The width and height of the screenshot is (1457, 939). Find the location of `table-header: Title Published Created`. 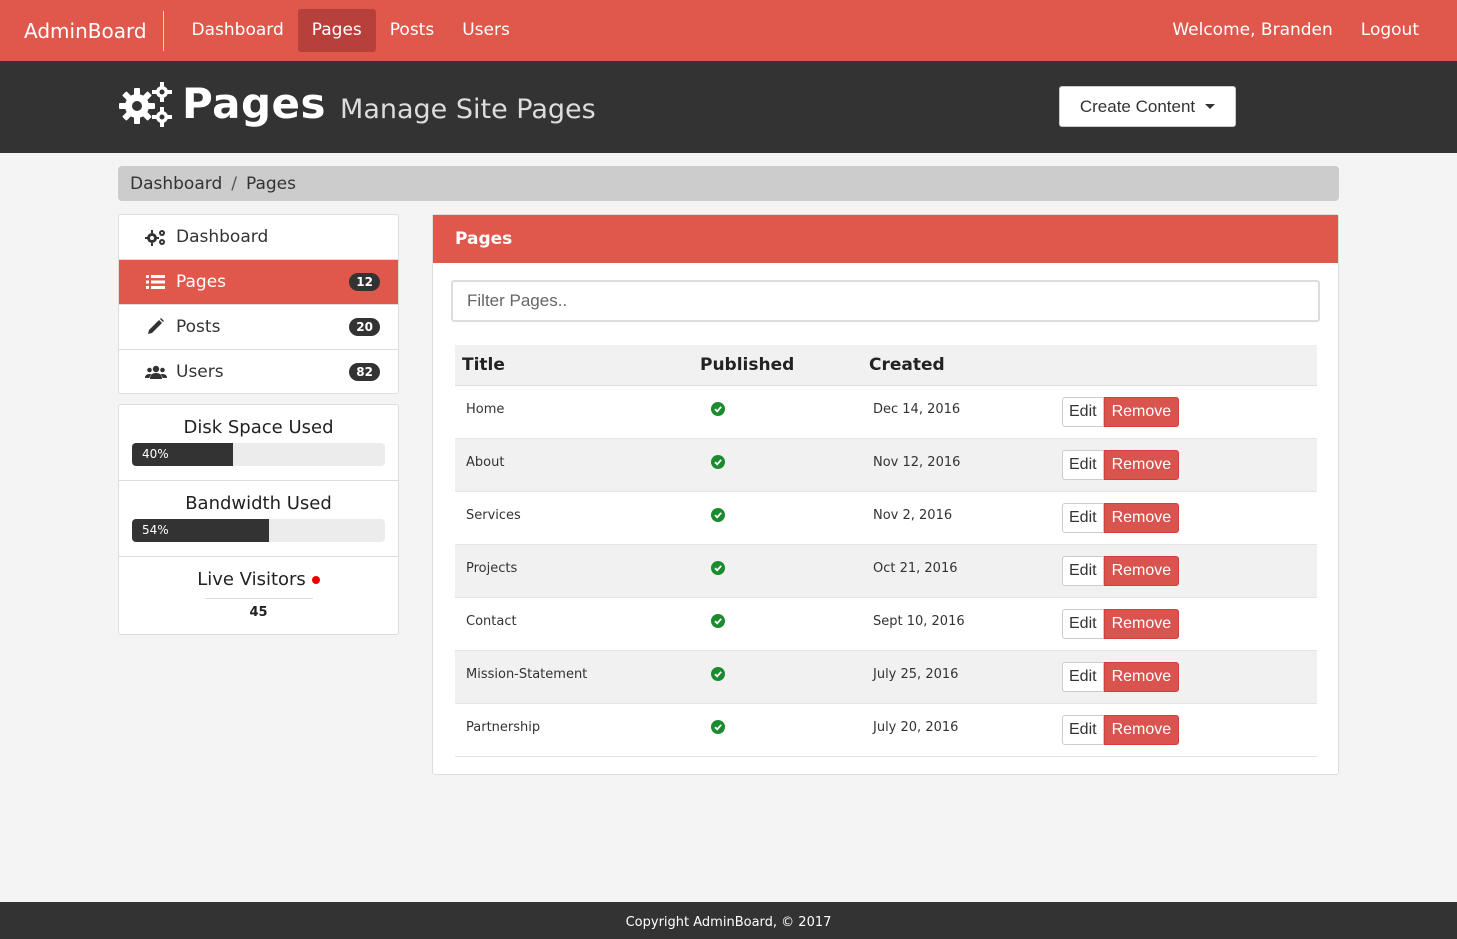

table-header: Title Published Created is located at coordinates (886, 365).